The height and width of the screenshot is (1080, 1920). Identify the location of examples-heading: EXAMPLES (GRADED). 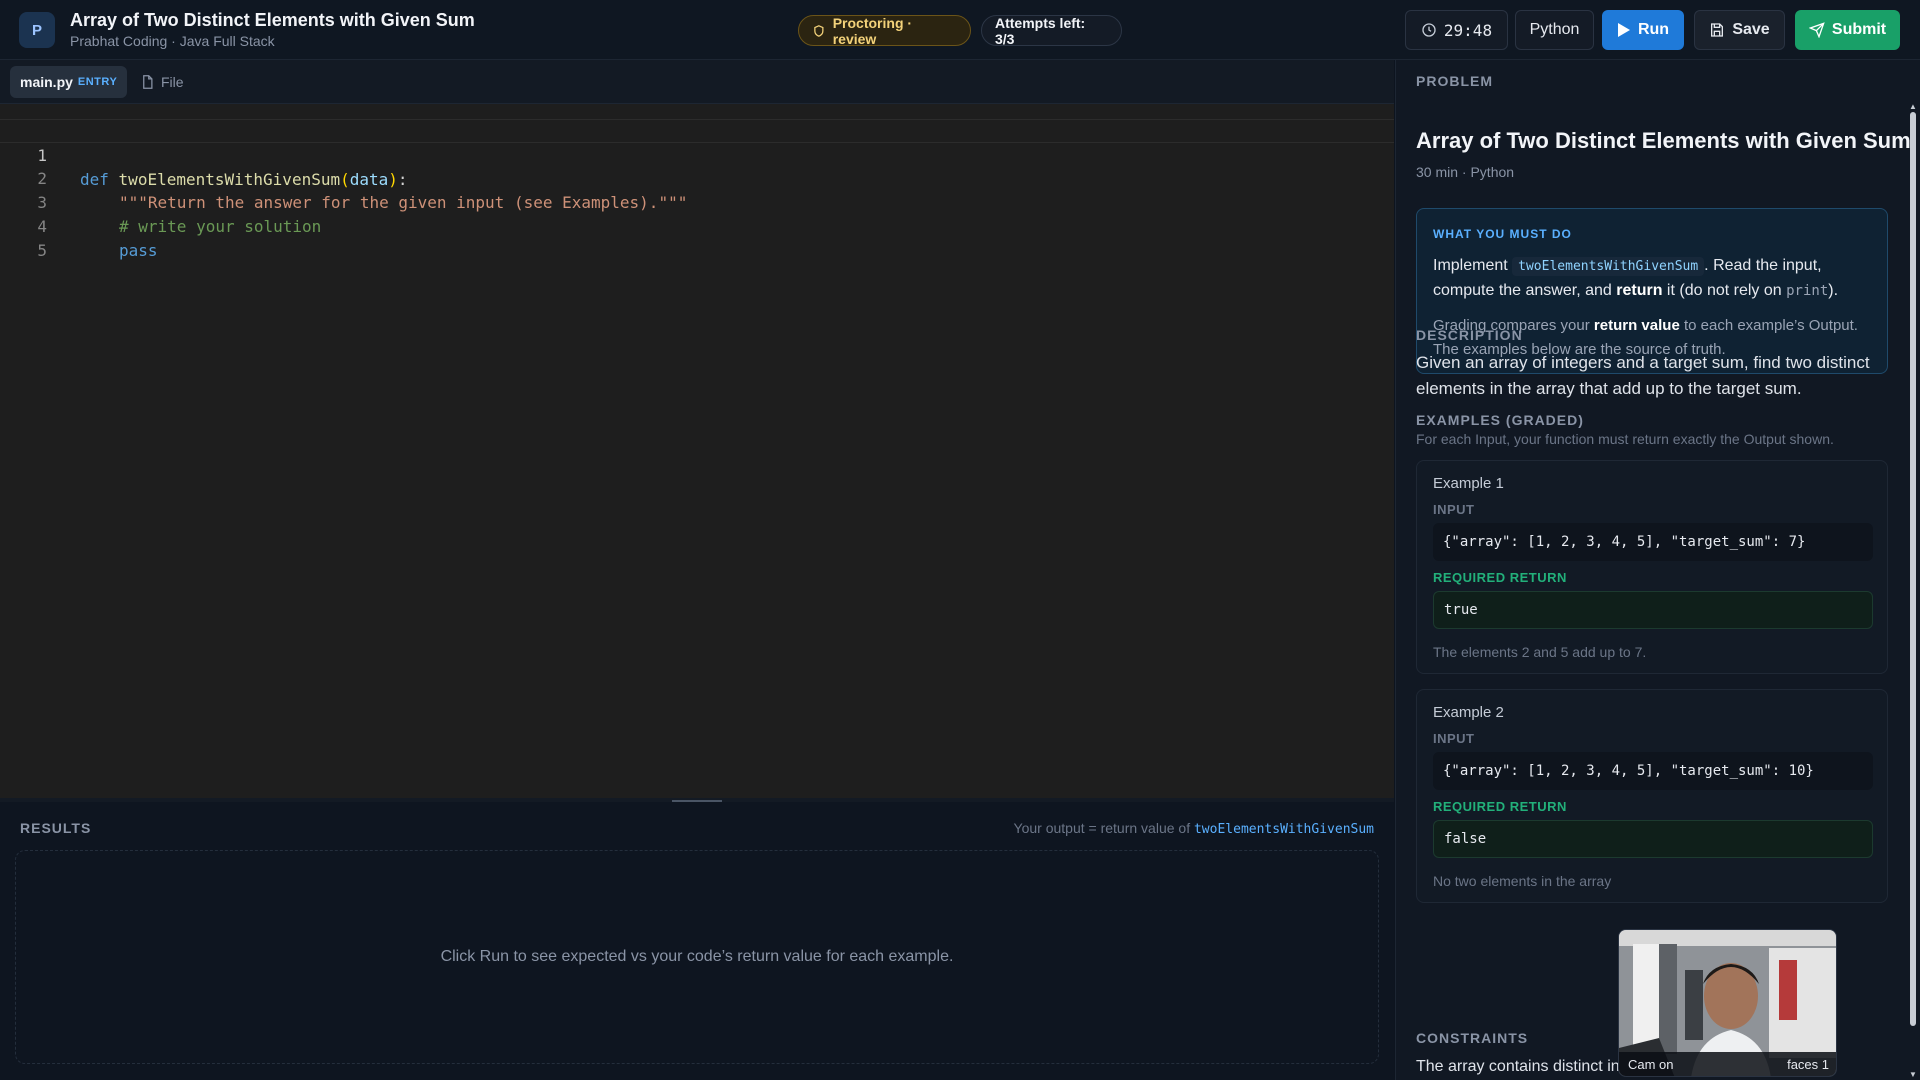
(1500, 420).